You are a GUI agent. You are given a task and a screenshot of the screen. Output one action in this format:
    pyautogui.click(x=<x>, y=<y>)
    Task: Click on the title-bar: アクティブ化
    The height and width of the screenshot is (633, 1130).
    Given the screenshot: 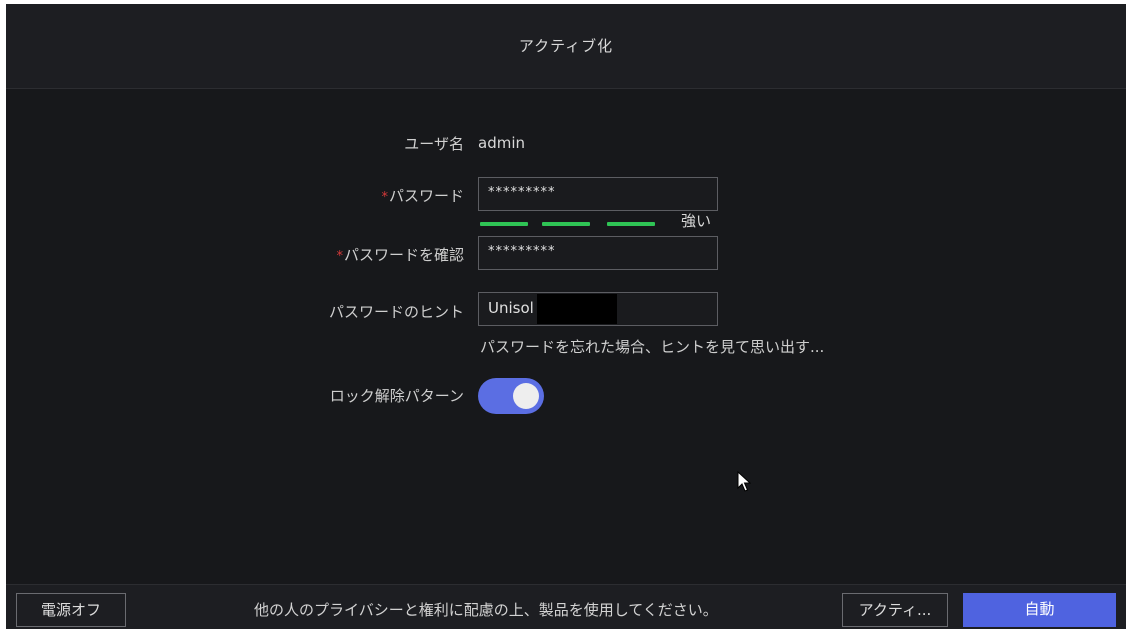 What is the action you would take?
    pyautogui.click(x=566, y=46)
    